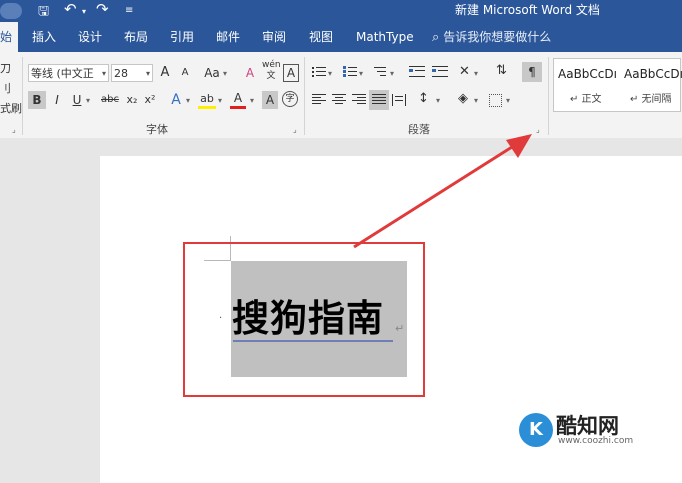  I want to click on italic-button: I, so click(57, 100).